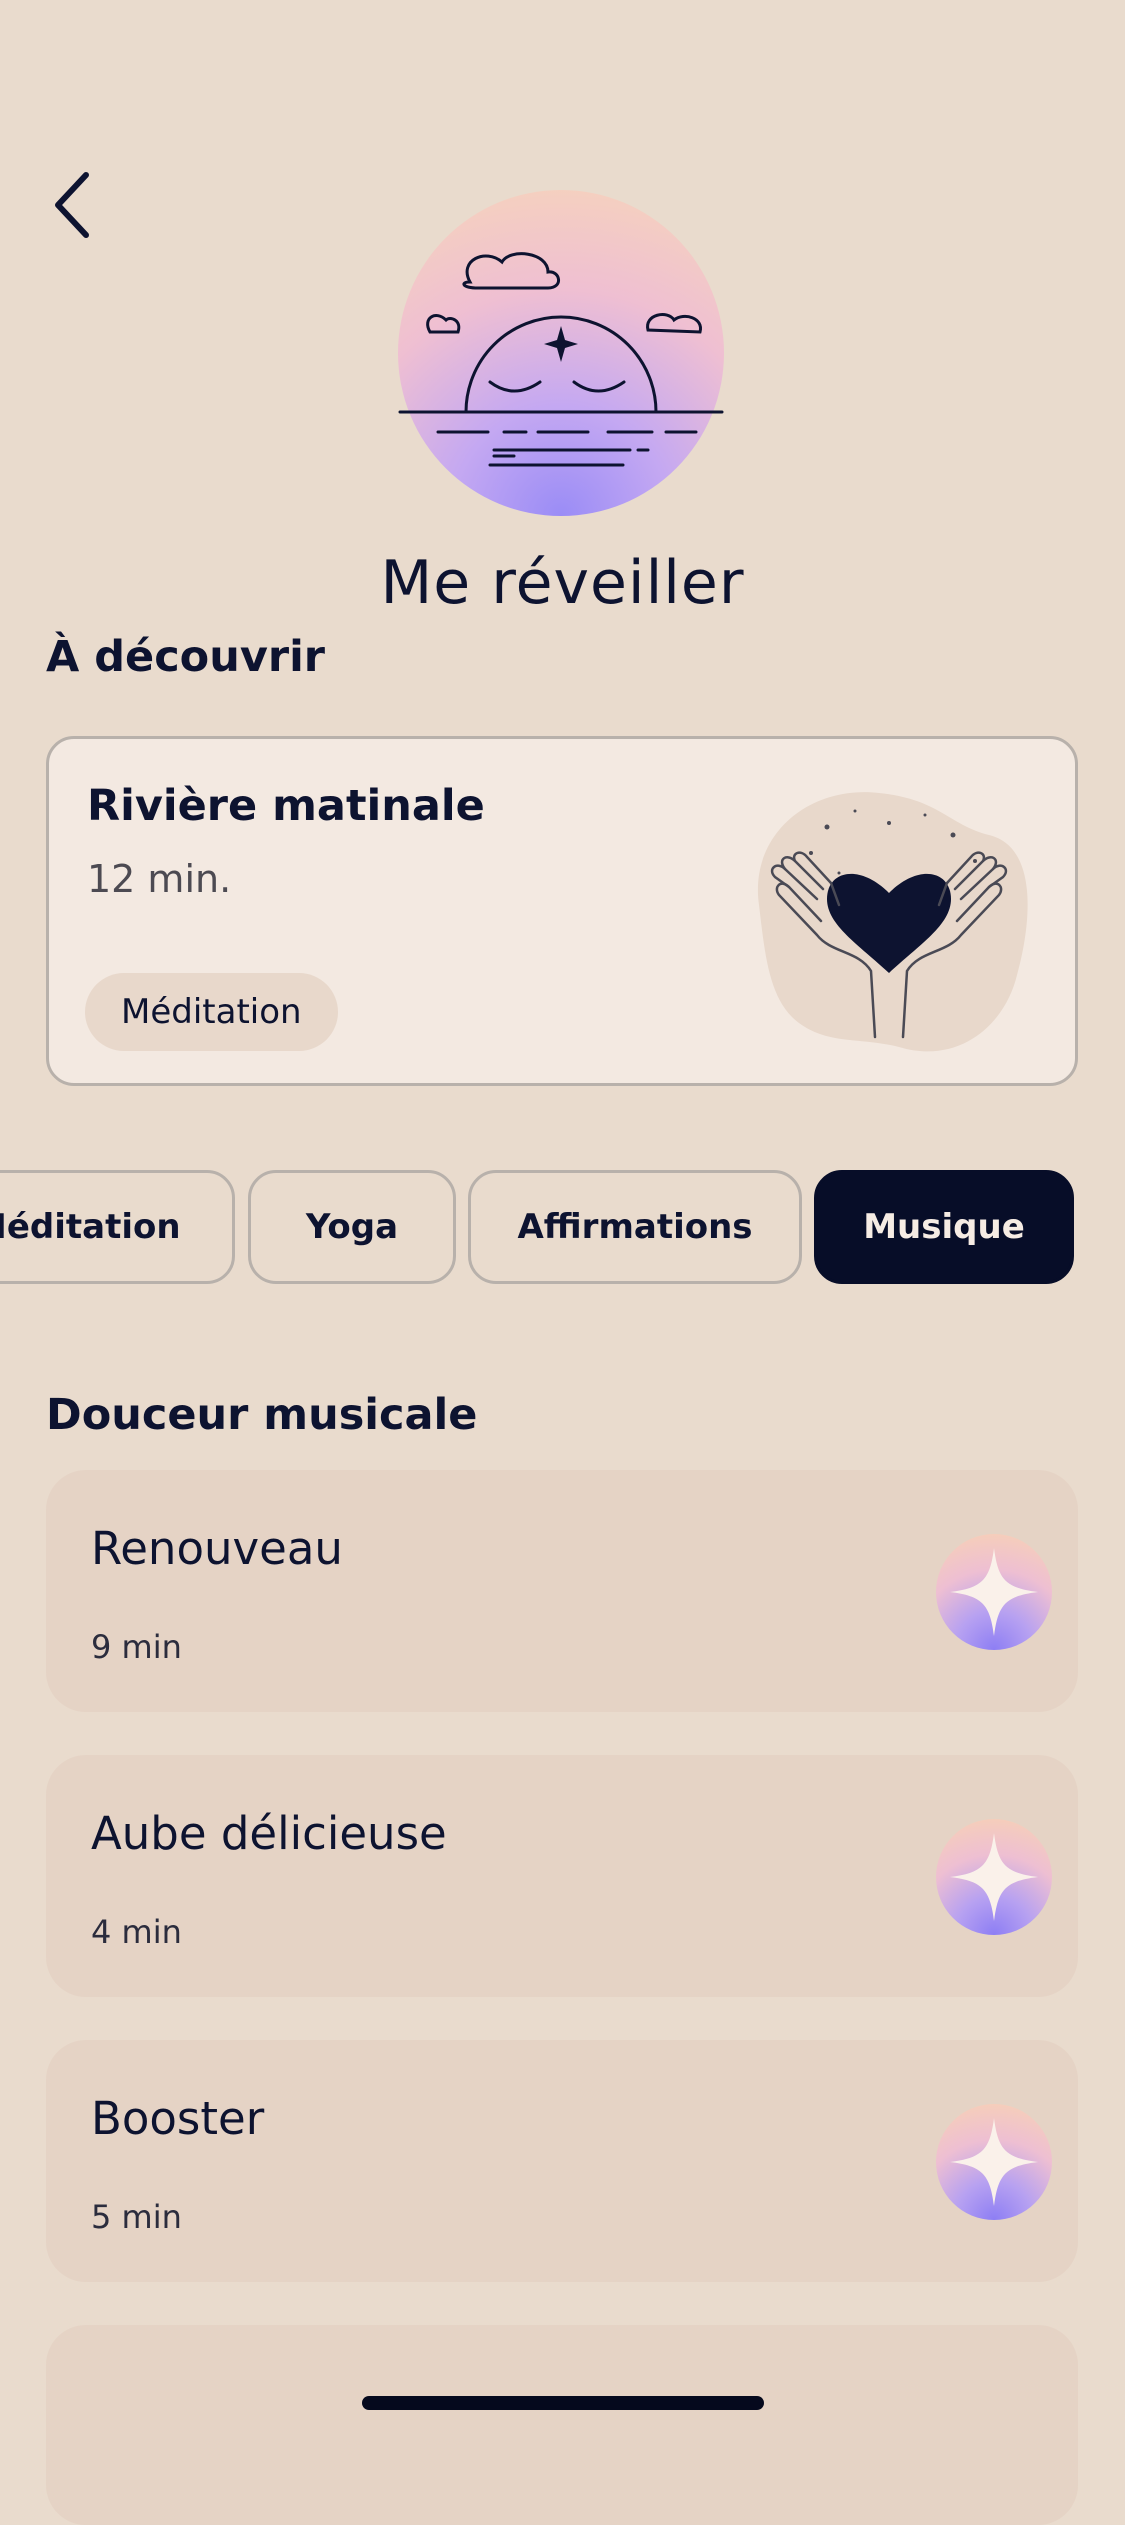 The height and width of the screenshot is (2525, 1125). What do you see at coordinates (562, 2161) in the screenshot?
I see `track-card: Booster 5 min` at bounding box center [562, 2161].